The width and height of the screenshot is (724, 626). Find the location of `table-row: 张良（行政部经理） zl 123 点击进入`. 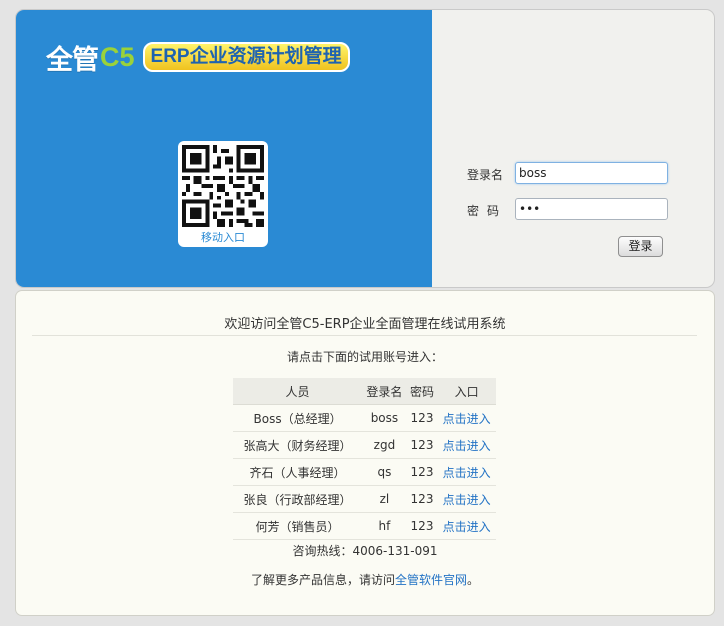

table-row: 张良（行政部经理） zl 123 点击进入 is located at coordinates (364, 499).